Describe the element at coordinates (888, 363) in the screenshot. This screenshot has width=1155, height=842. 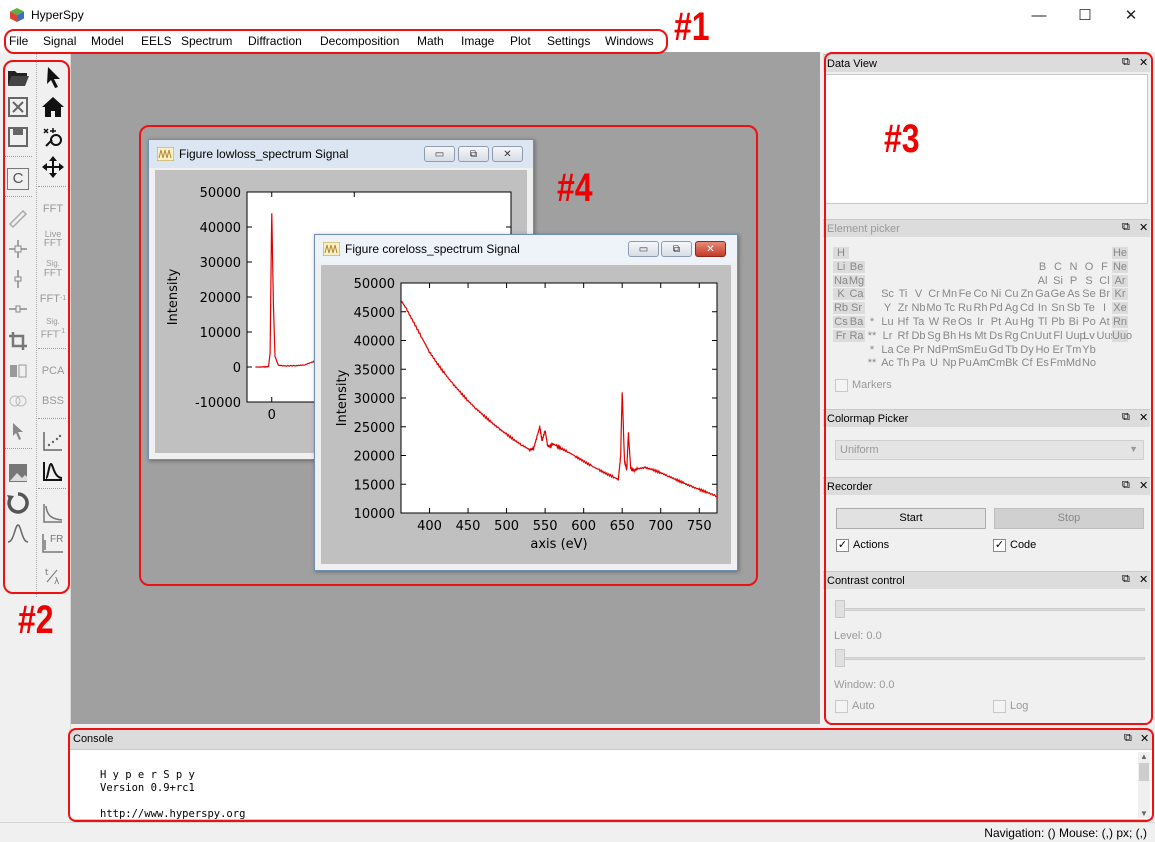
I see `element-Ac: Ac` at that location.